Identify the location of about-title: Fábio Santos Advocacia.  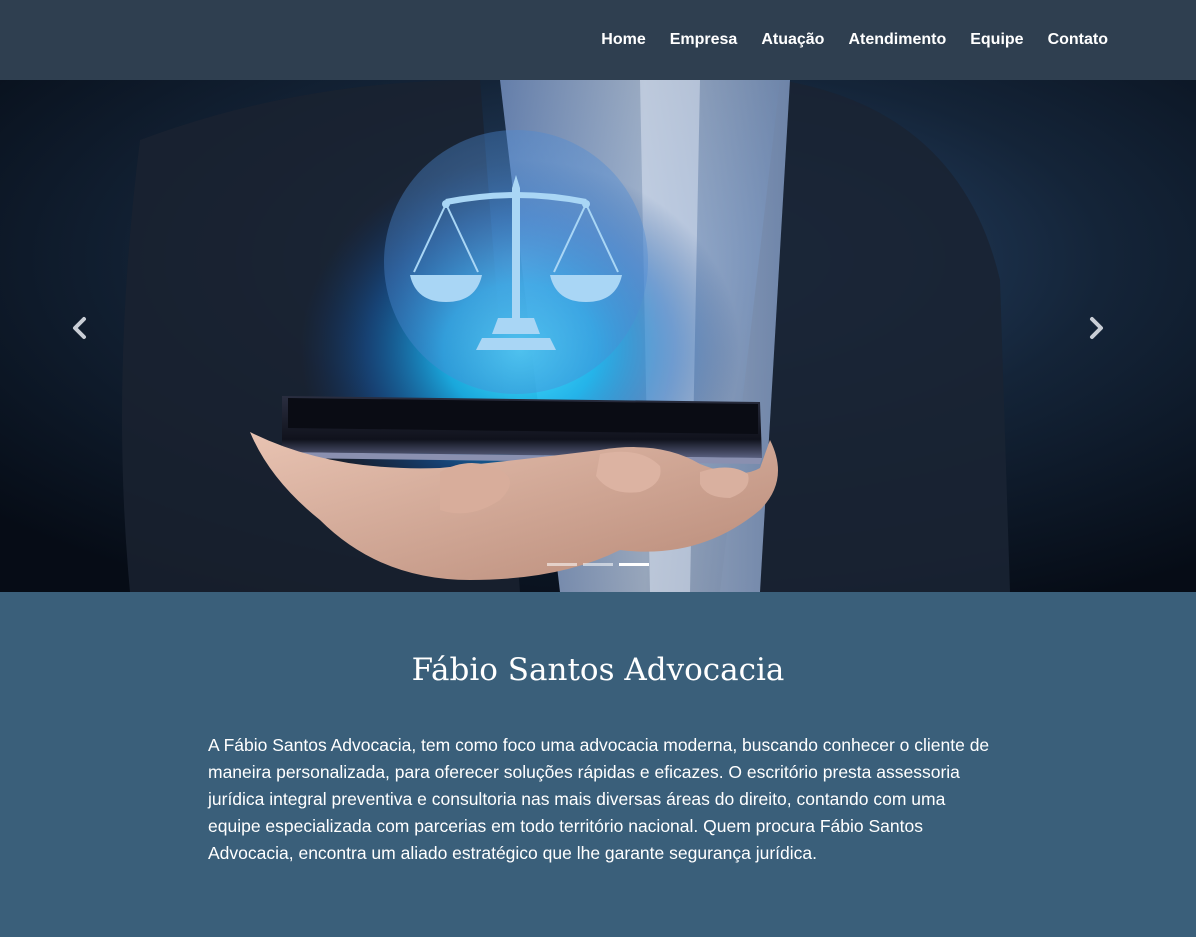
(598, 670).